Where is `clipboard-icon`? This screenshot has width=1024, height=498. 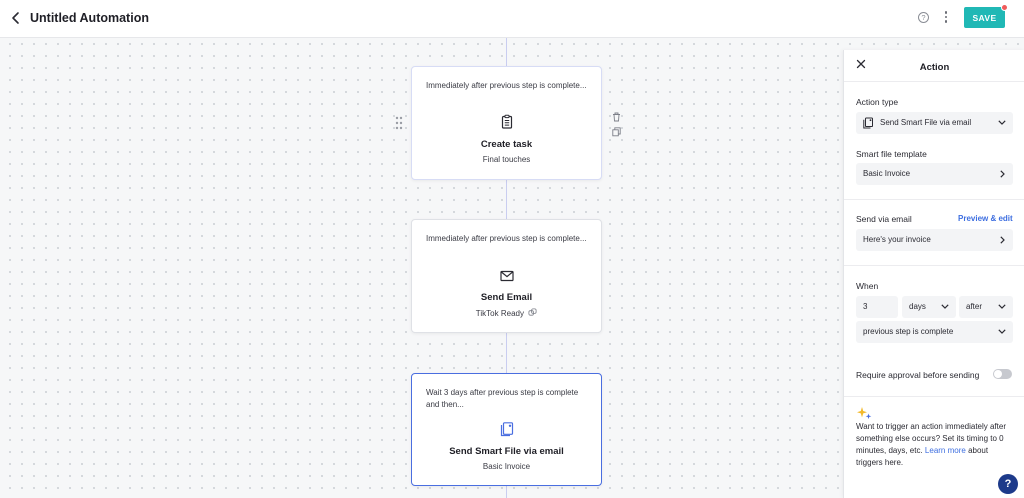
clipboard-icon is located at coordinates (507, 121).